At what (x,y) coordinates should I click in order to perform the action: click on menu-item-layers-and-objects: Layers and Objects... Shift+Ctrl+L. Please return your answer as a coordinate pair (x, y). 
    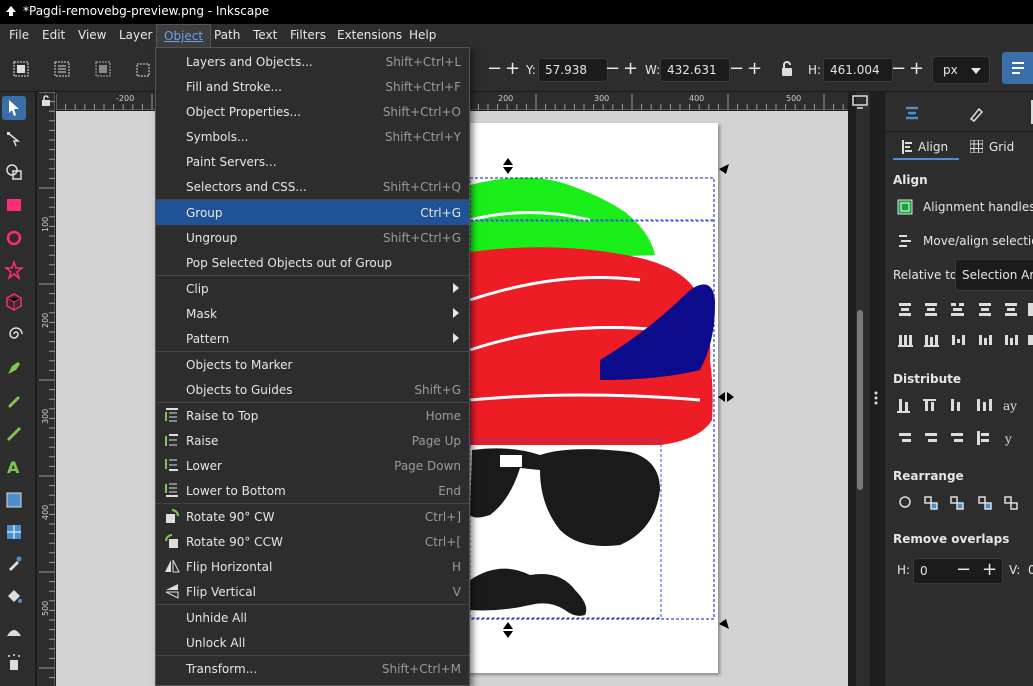
    Looking at the image, I should click on (312, 61).